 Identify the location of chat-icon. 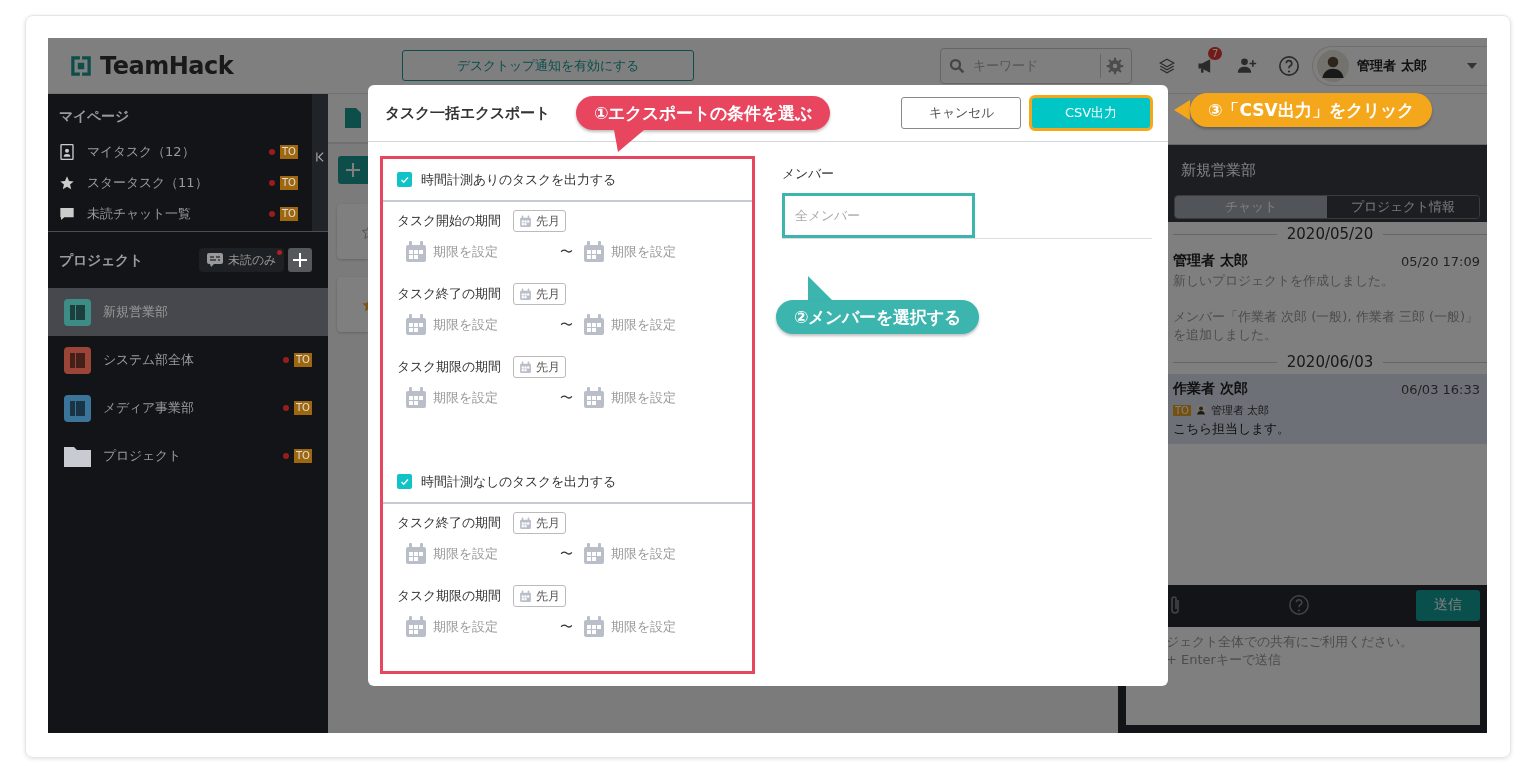
(67, 213).